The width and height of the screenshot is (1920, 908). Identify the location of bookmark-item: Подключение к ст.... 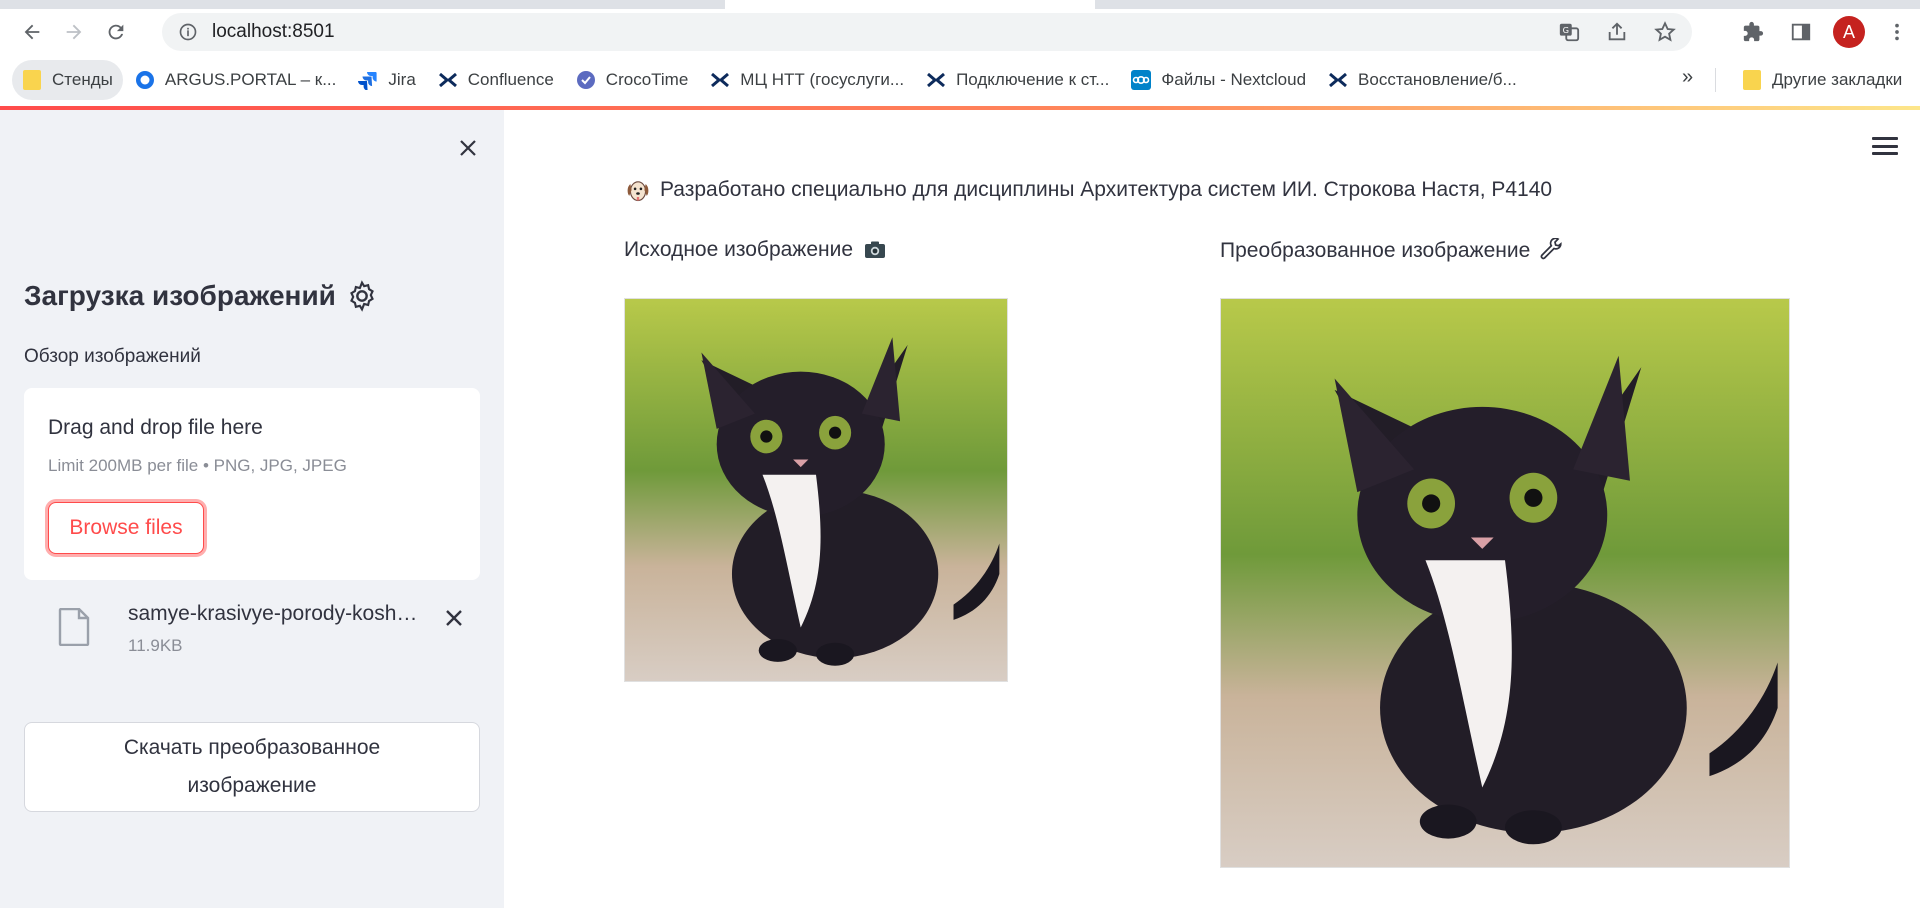
(1017, 80).